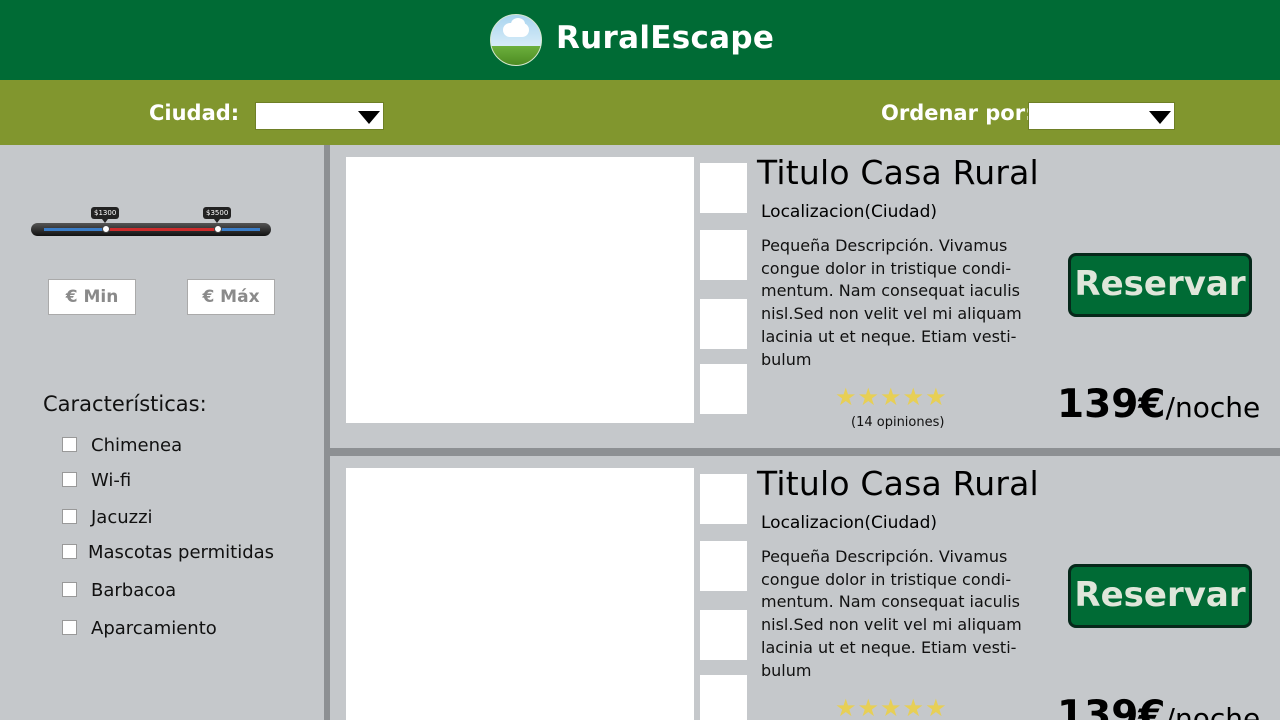  Describe the element at coordinates (231, 297) in the screenshot. I see `max-price-input: € Máx` at that location.